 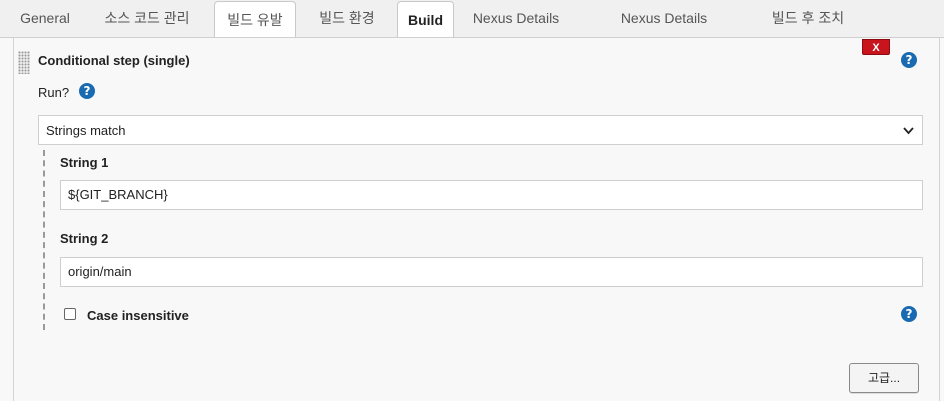 I want to click on string2-input: origin/main, so click(x=491, y=272).